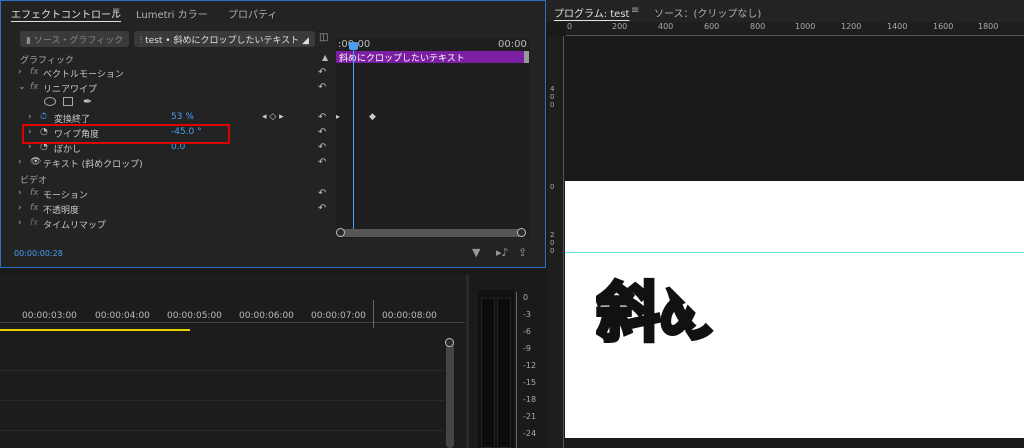 This screenshot has height=448, width=1024. Describe the element at coordinates (707, 12) in the screenshot. I see `tab-source: ソース：(クリップなし)` at that location.